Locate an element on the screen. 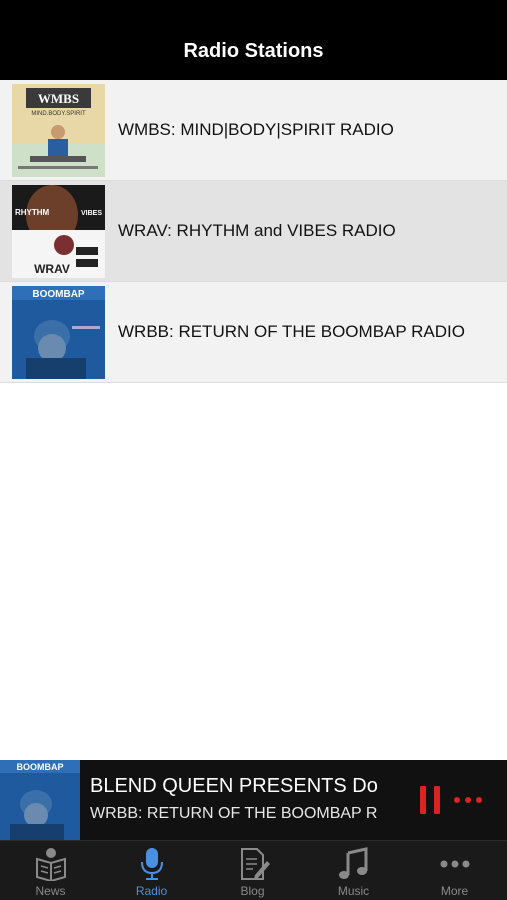 The height and width of the screenshot is (900, 507). navigation-bar: Radio Stations is located at coordinates (253, 40).